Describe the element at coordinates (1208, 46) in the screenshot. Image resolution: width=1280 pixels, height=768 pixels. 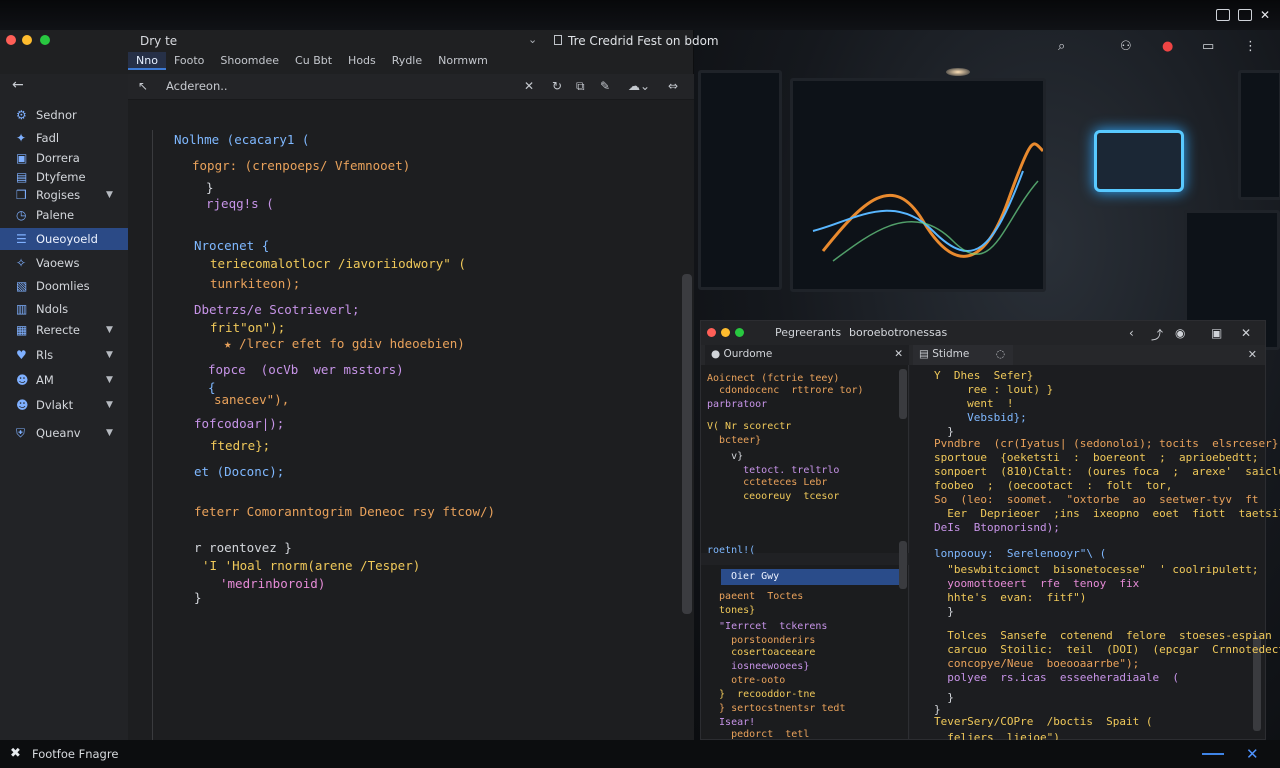
I see `chat-icon: ▭` at that location.